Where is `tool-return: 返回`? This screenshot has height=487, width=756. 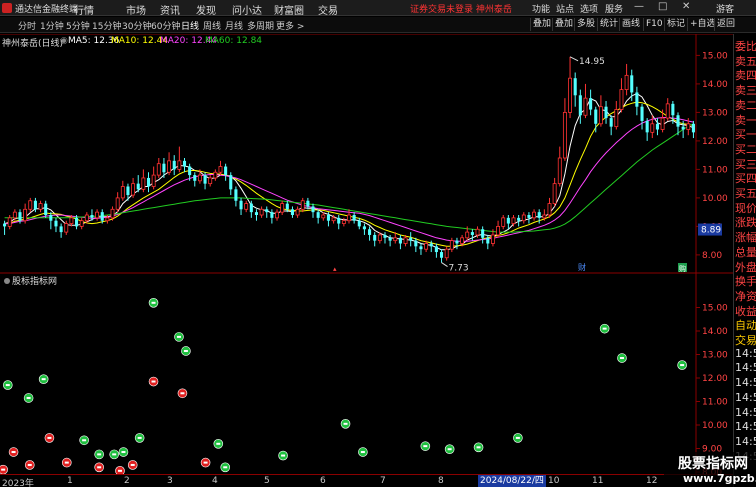 tool-return: 返回 is located at coordinates (725, 24).